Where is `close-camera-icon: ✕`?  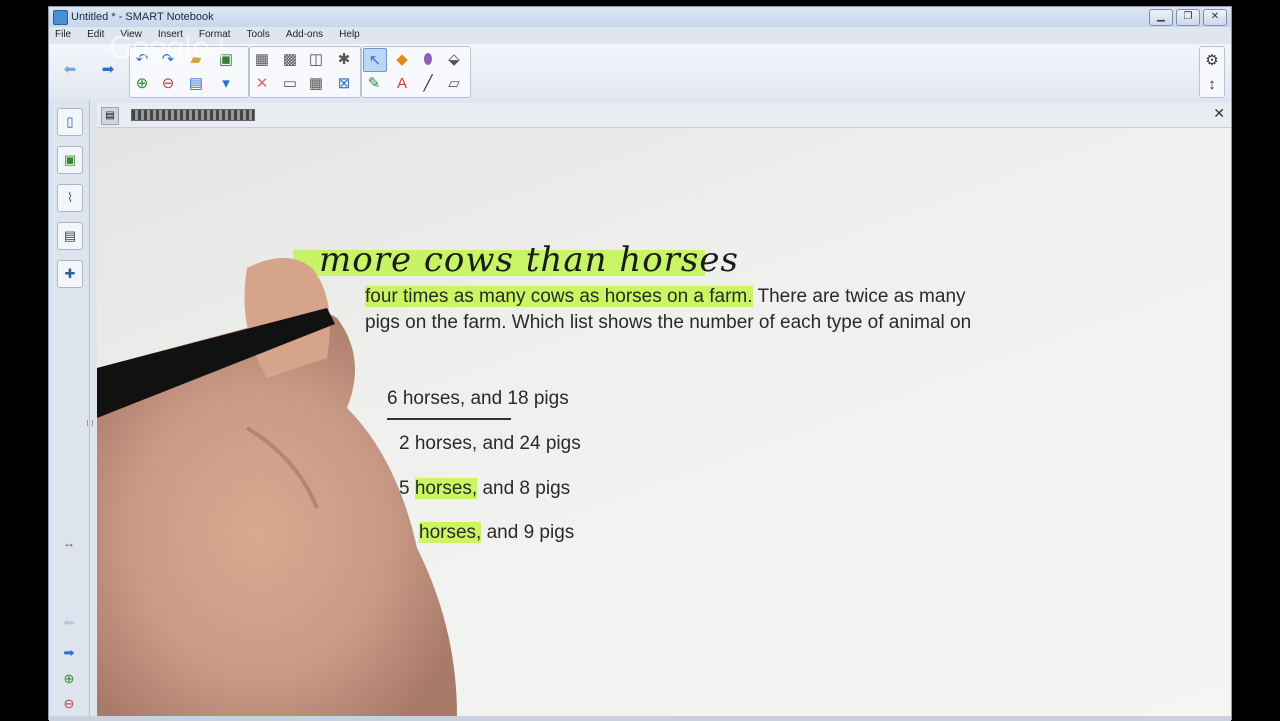
close-camera-icon: ✕ is located at coordinates (1219, 113).